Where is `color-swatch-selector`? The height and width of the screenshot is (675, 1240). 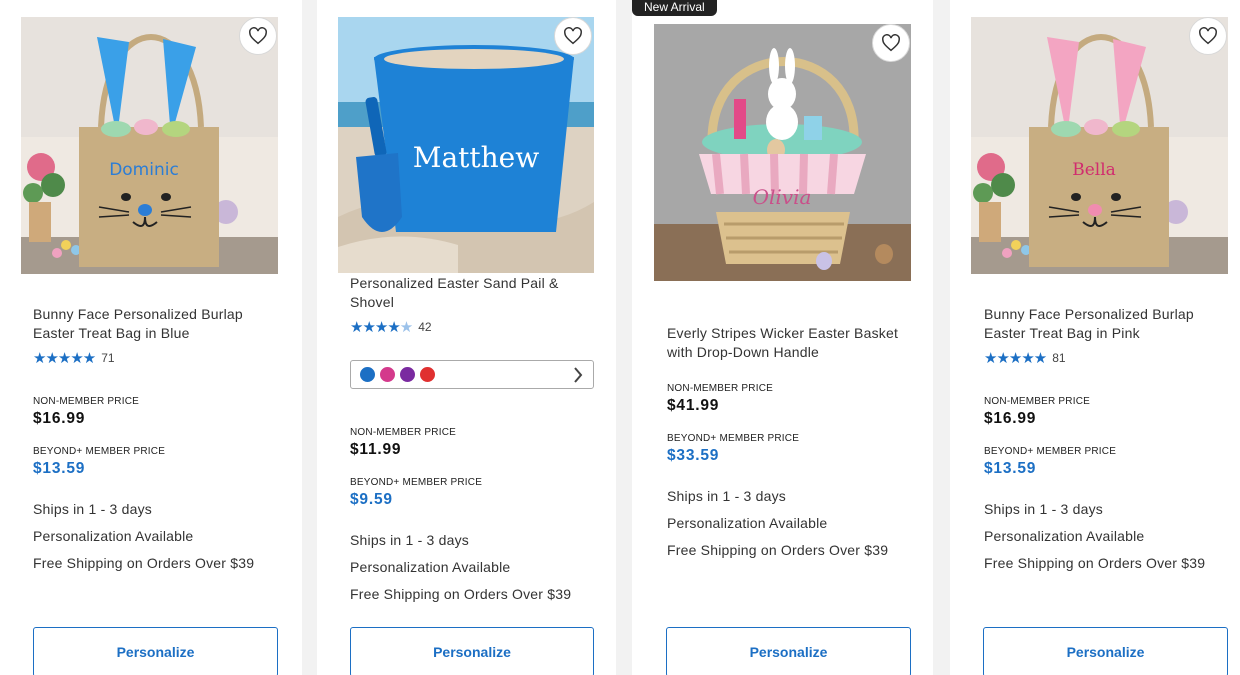
color-swatch-selector is located at coordinates (472, 374).